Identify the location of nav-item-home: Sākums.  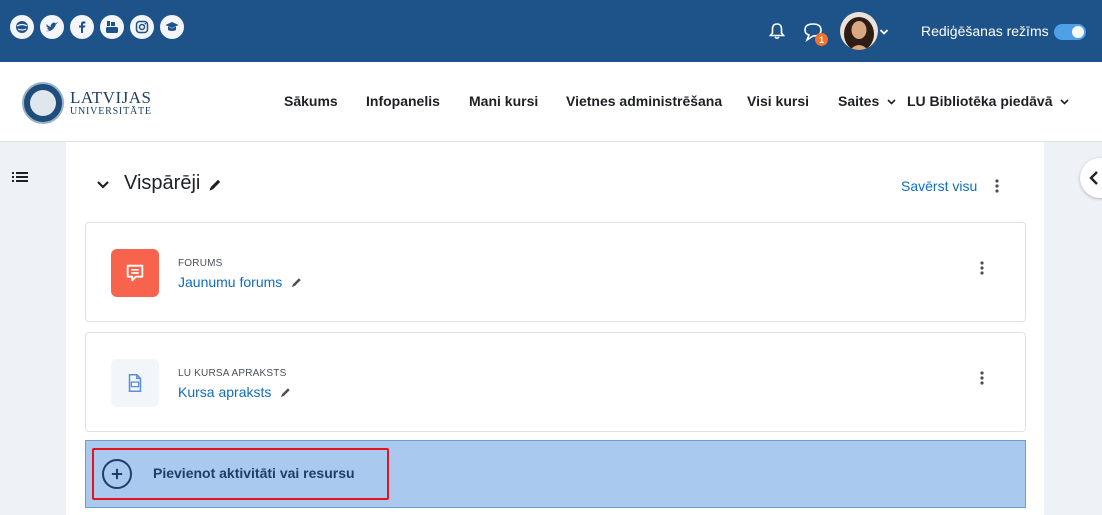
(311, 101).